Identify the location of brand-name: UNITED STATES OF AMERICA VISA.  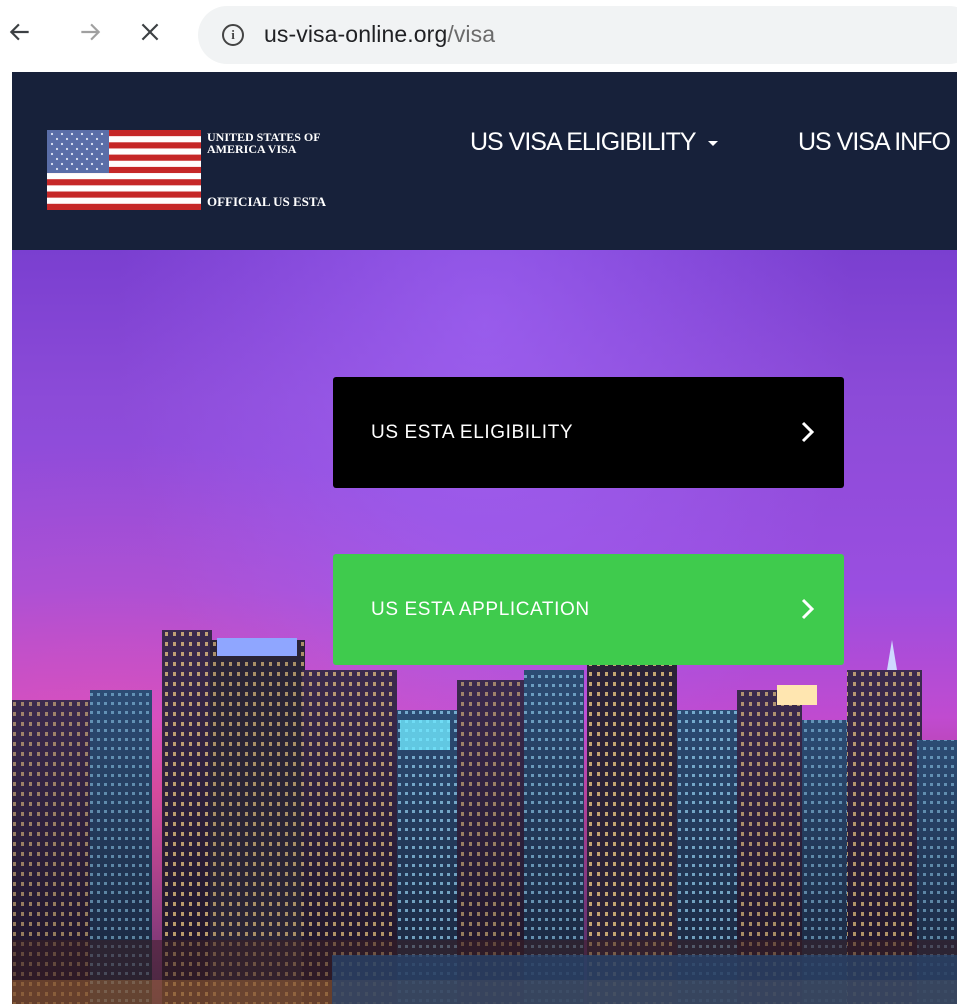
(264, 143).